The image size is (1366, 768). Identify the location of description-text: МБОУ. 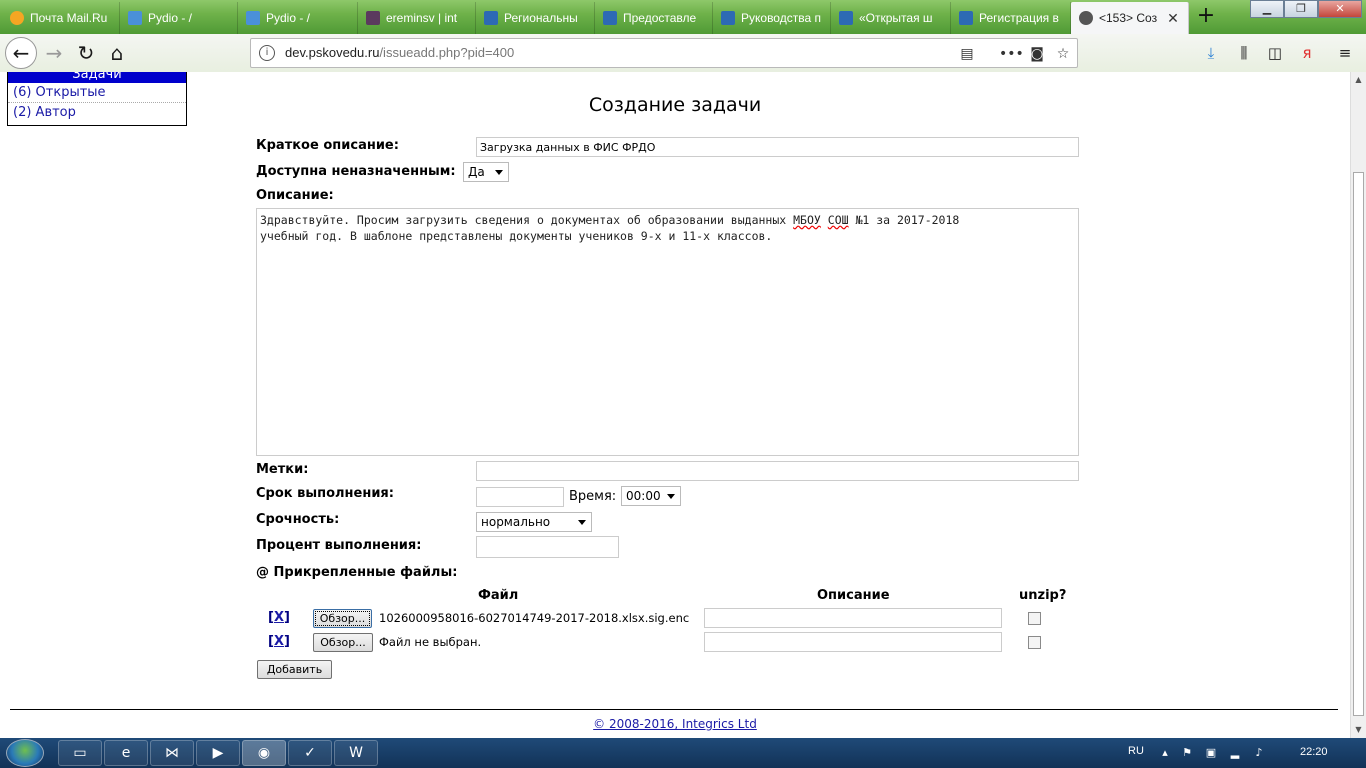
(807, 220).